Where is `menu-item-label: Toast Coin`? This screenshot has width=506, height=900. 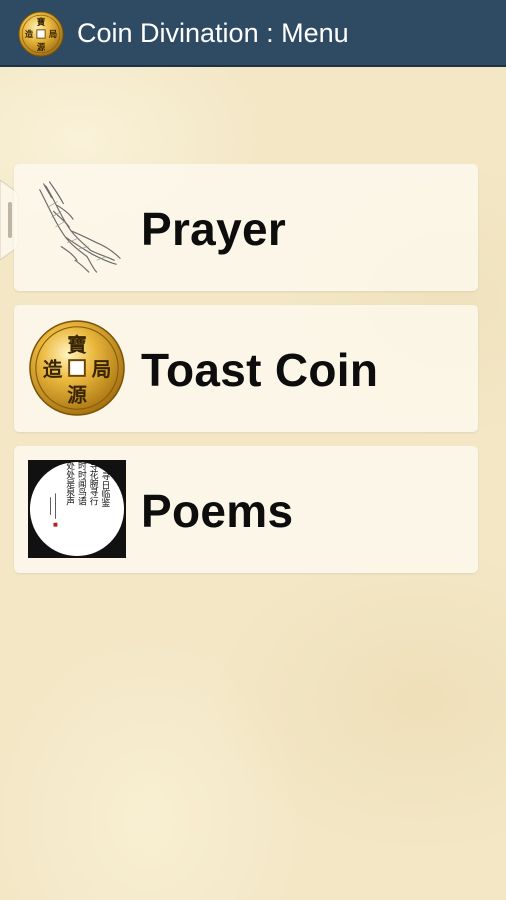 menu-item-label: Toast Coin is located at coordinates (260, 370).